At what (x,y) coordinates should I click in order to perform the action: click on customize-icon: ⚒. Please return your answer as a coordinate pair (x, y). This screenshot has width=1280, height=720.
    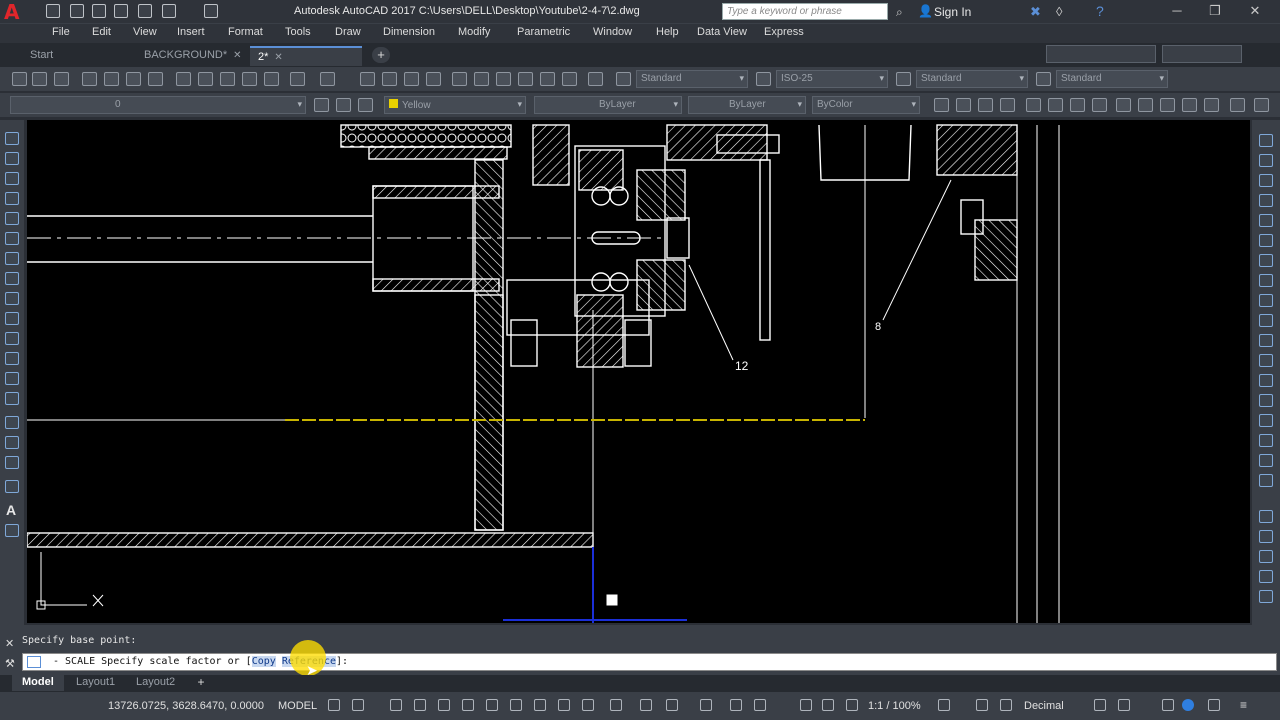
    Looking at the image, I should click on (10, 663).